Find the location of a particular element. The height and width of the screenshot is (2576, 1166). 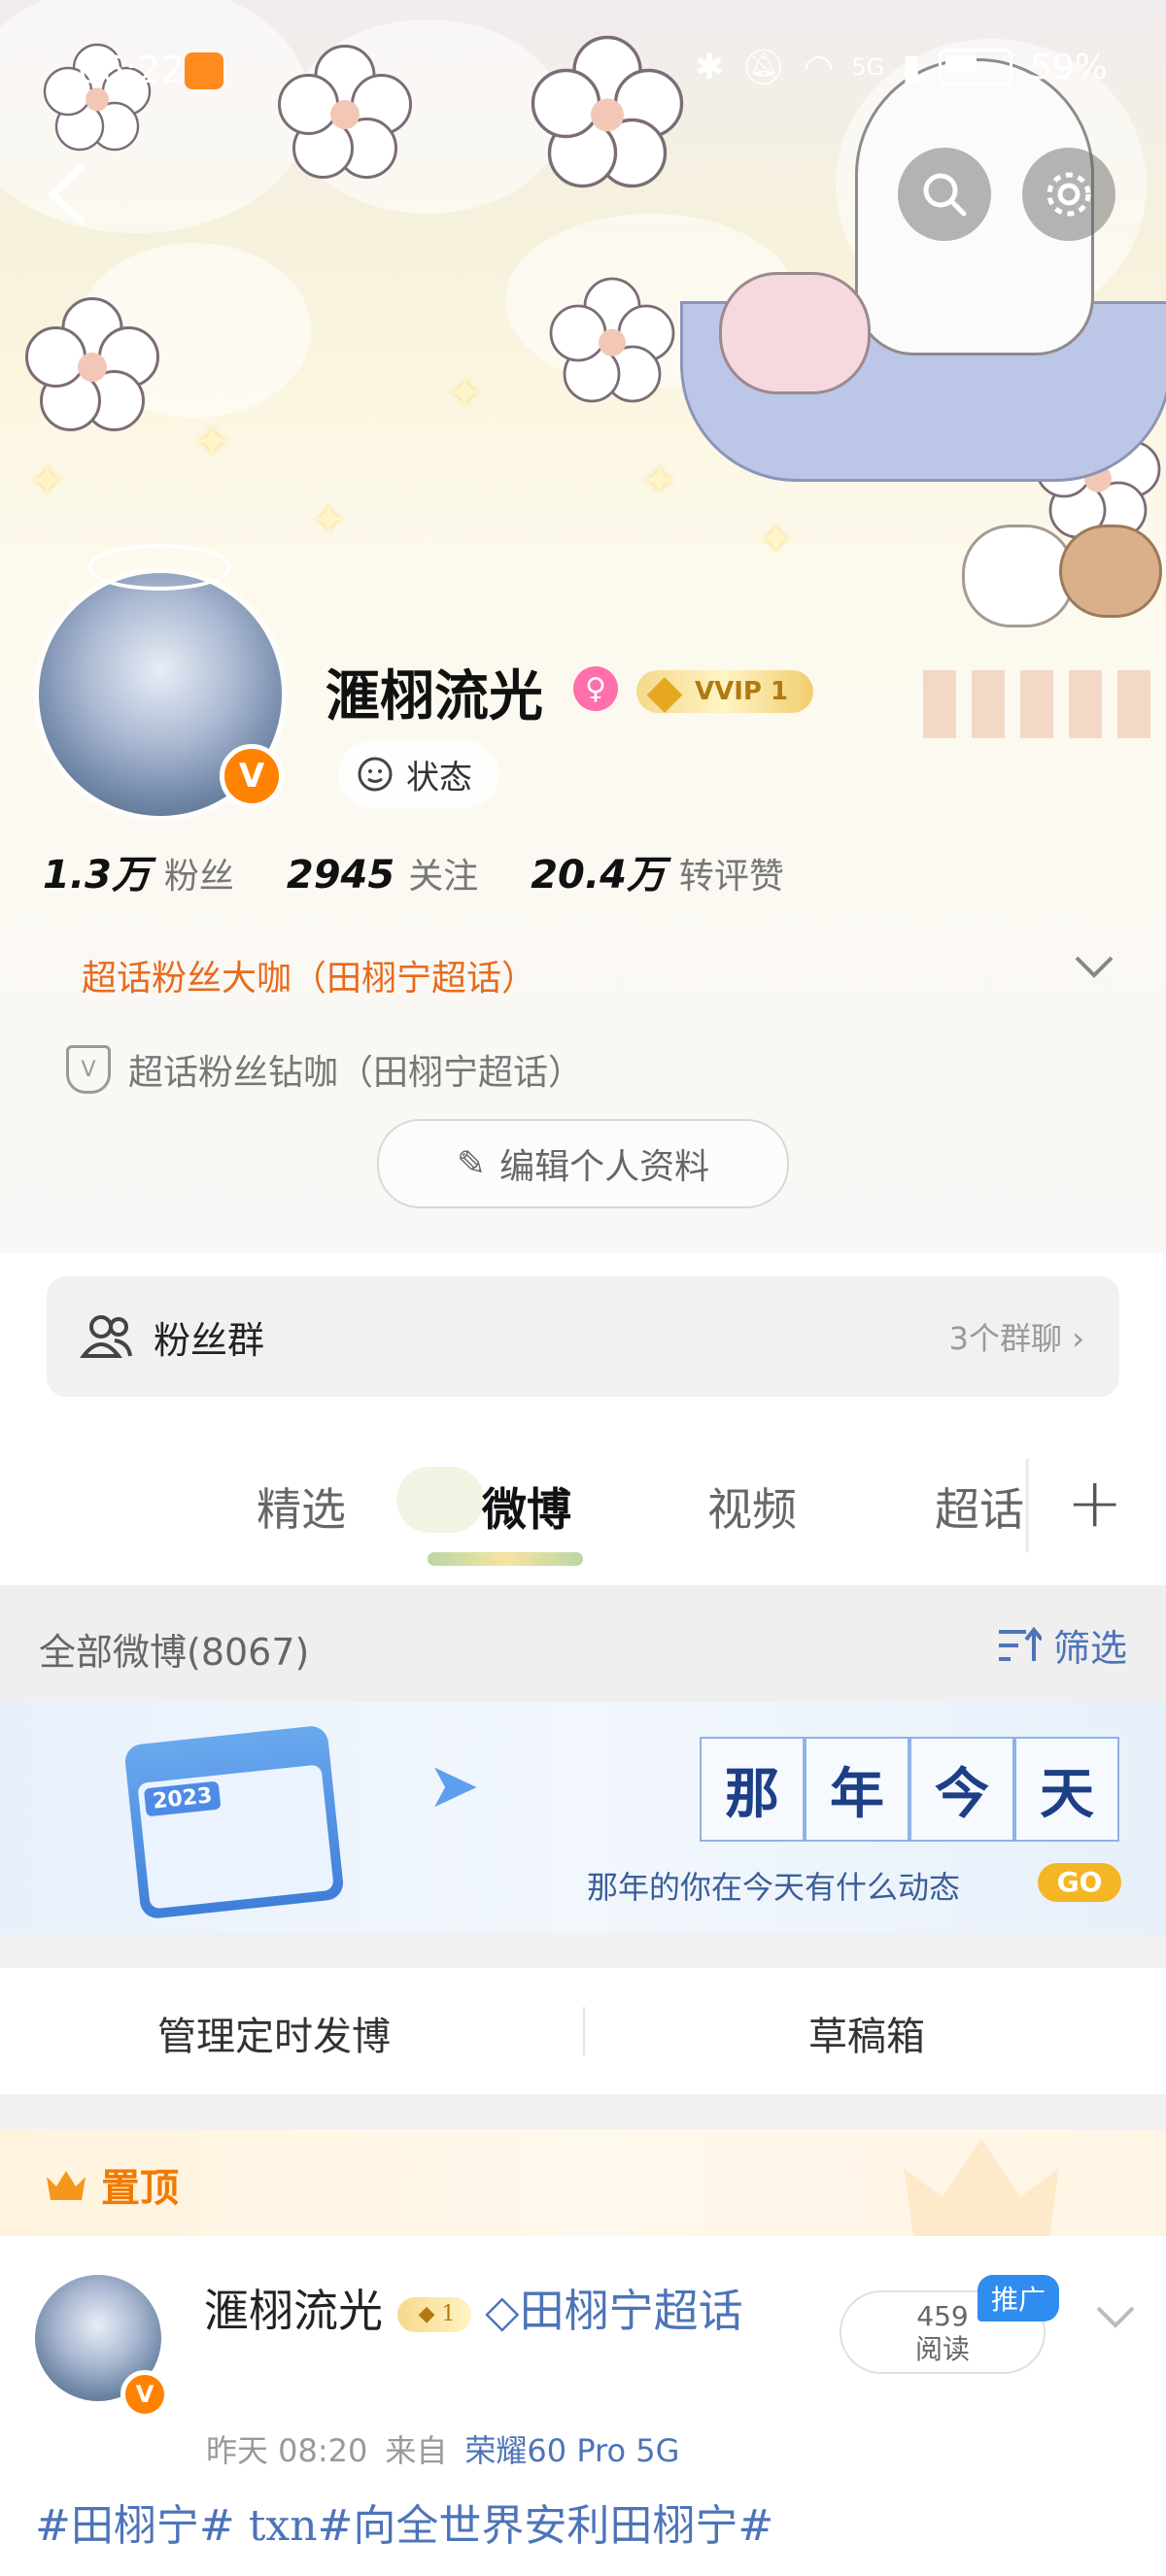

network-label: 5G is located at coordinates (868, 67).